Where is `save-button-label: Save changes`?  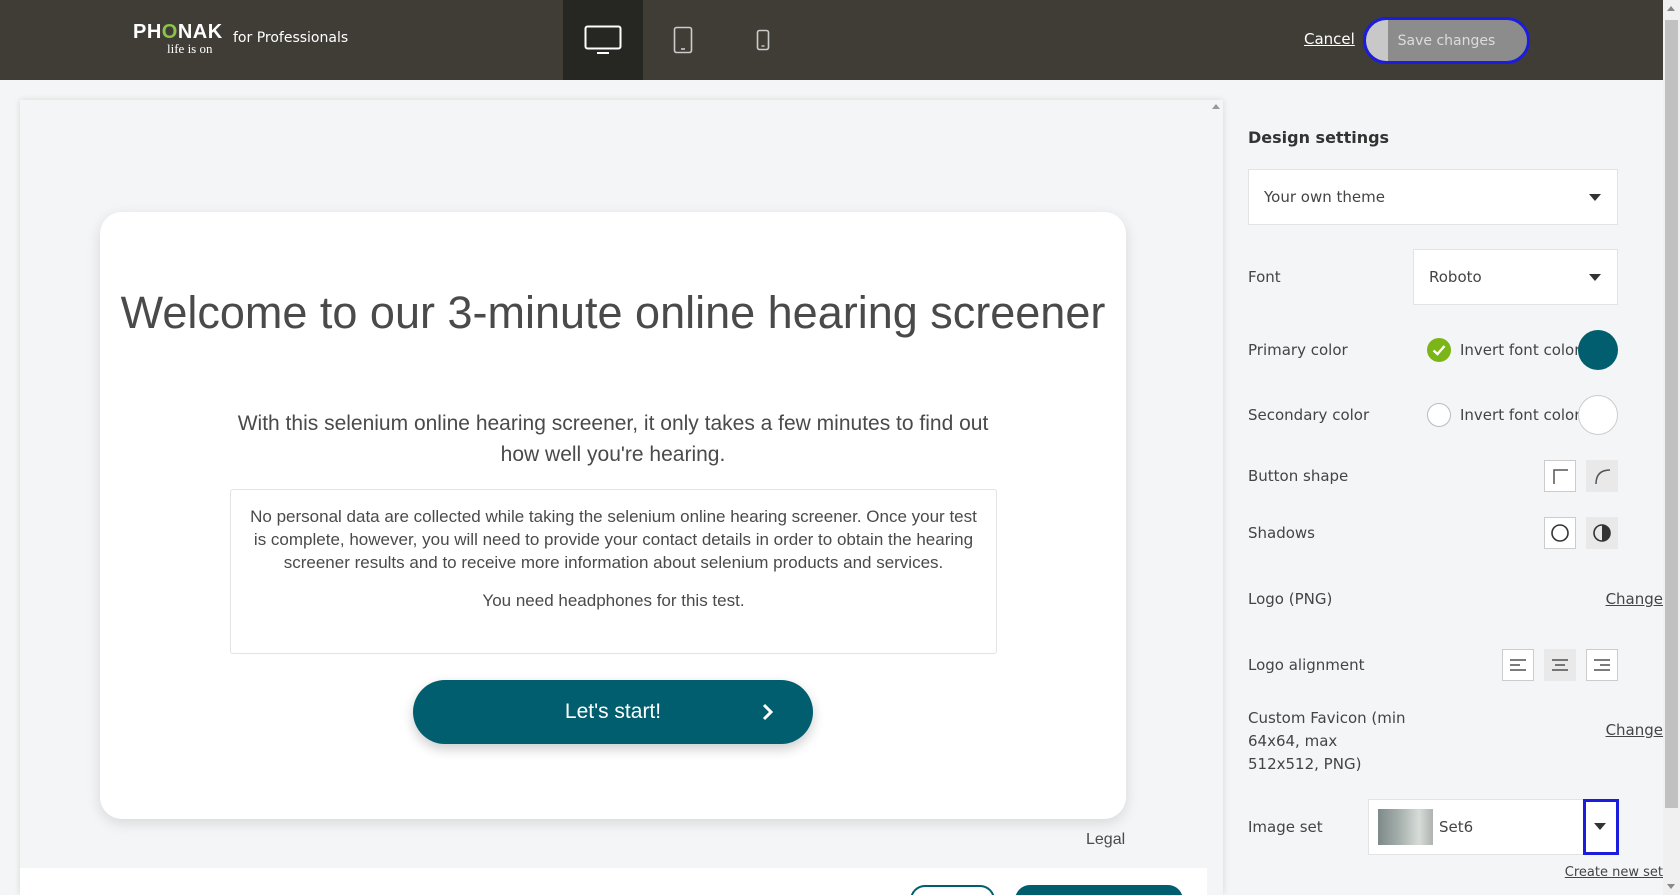 save-button-label: Save changes is located at coordinates (1446, 40).